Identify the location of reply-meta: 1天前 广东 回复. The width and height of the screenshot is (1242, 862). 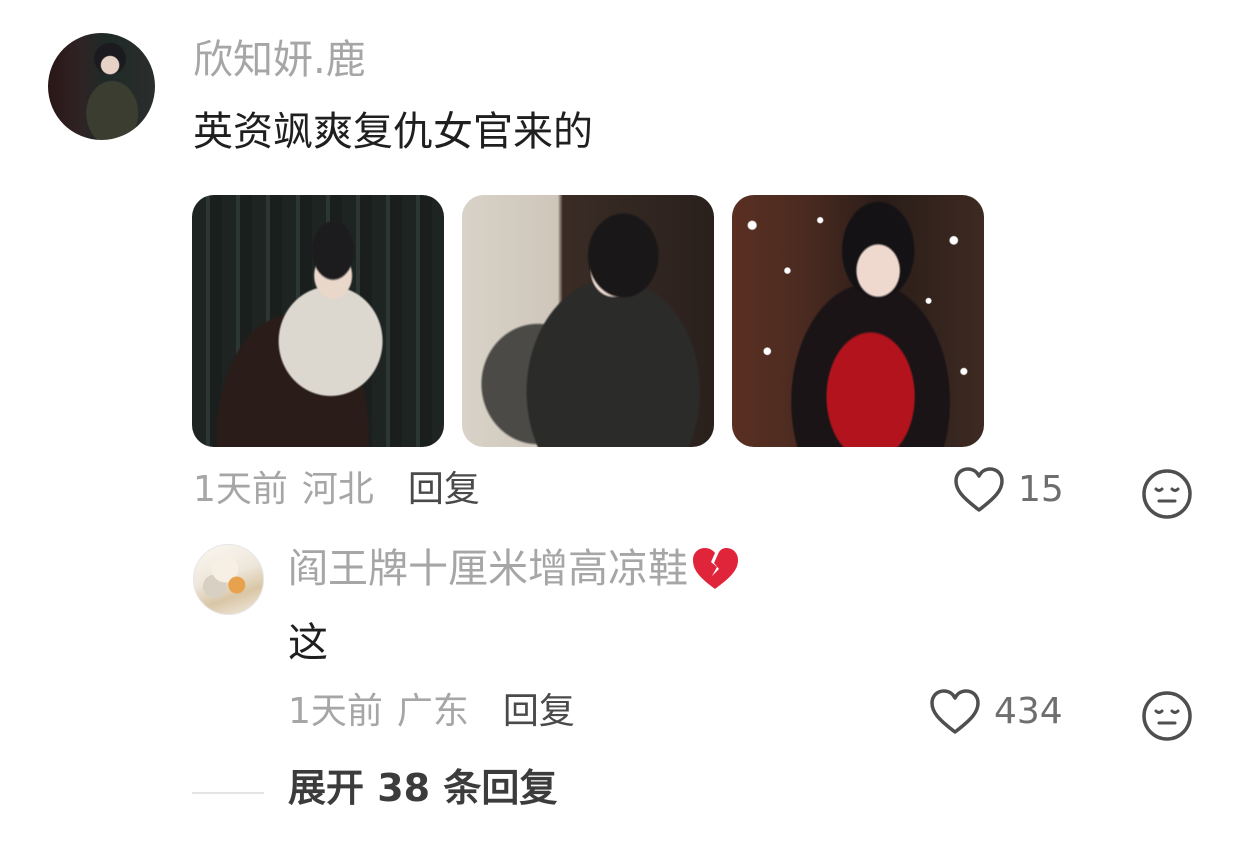
(431, 712).